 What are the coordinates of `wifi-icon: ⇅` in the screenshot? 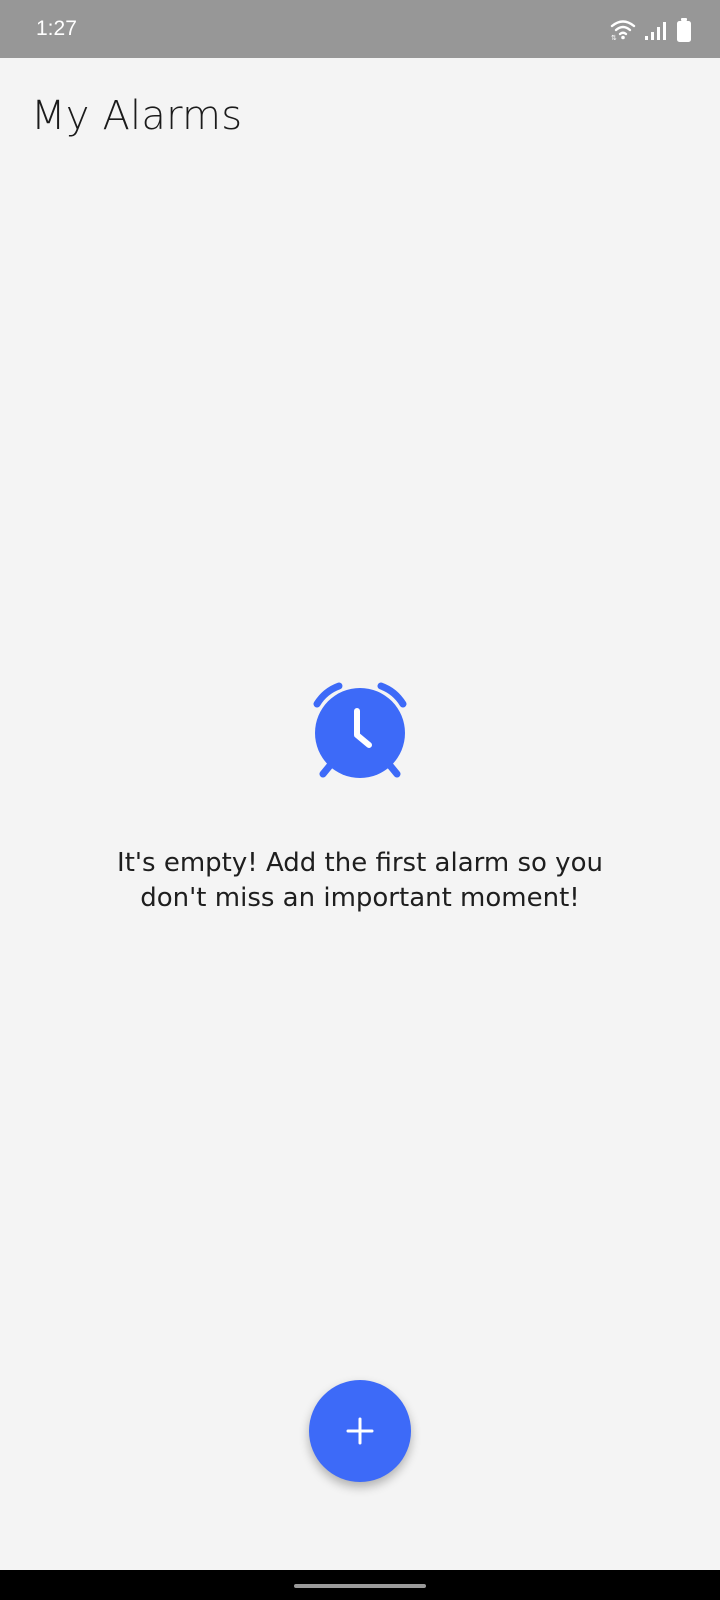 It's located at (623, 30).